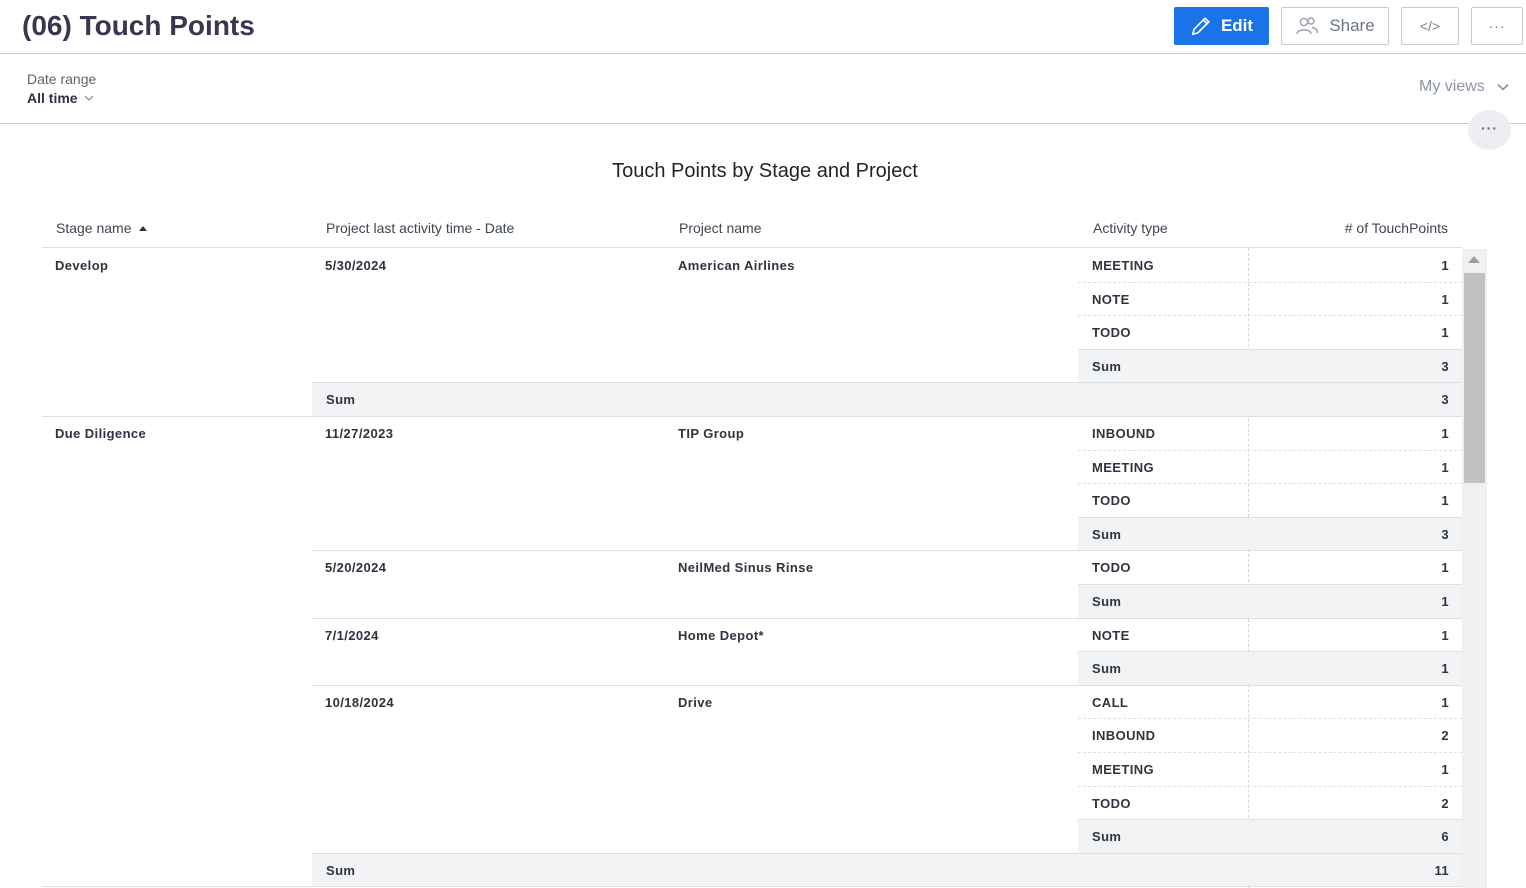 Image resolution: width=1526 pixels, height=888 pixels. I want to click on scroll-up-arrow-icon, so click(1474, 259).